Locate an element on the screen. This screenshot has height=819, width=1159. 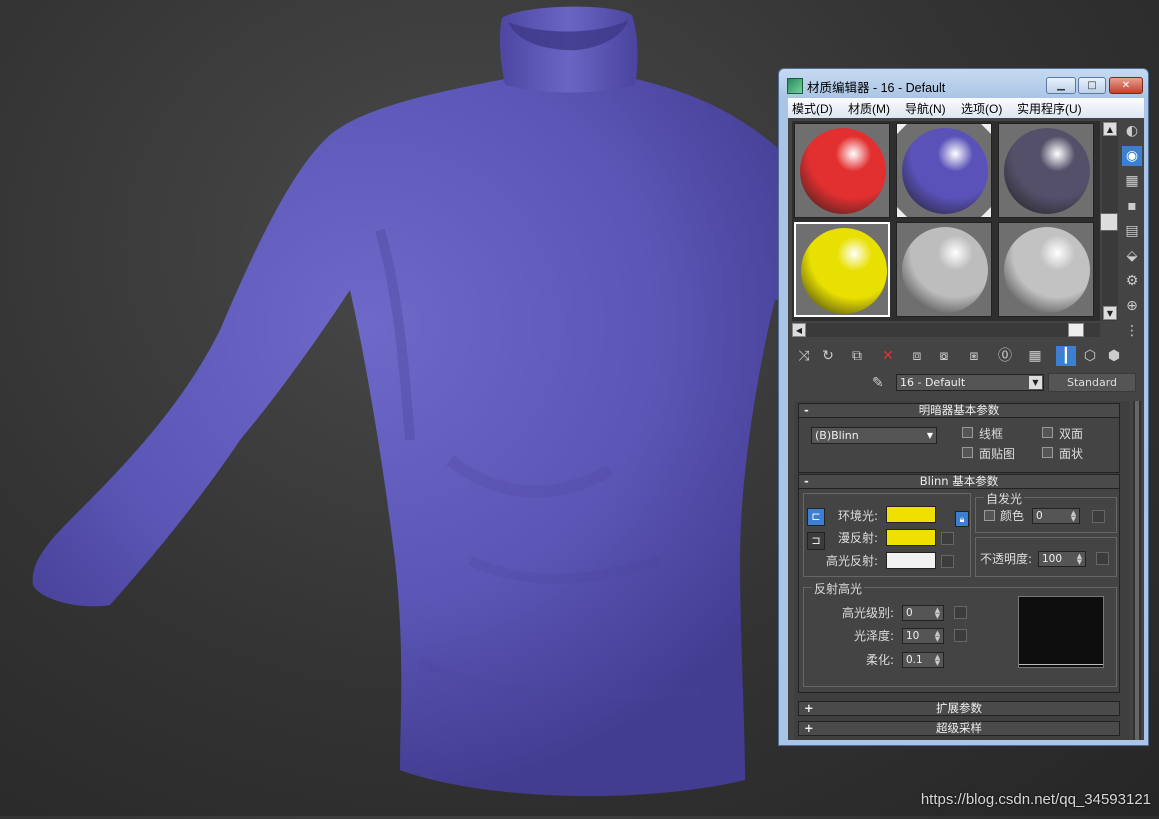
sample-uv-tiling-icon: ▪ is located at coordinates (1132, 206).